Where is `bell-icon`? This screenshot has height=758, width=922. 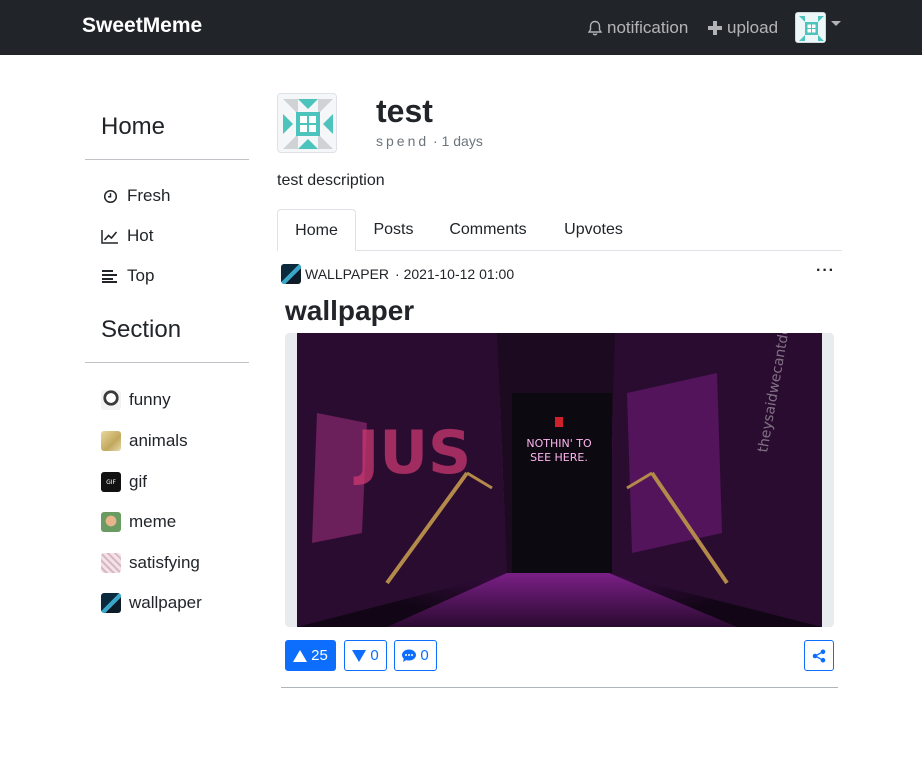
bell-icon is located at coordinates (595, 27).